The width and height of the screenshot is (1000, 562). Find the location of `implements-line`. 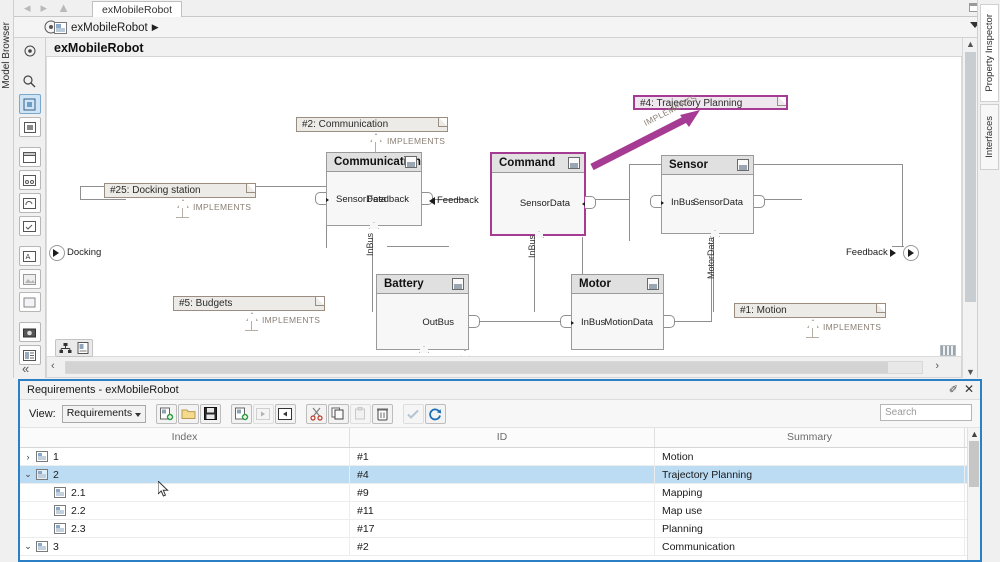

implements-line is located at coordinates (812, 337).